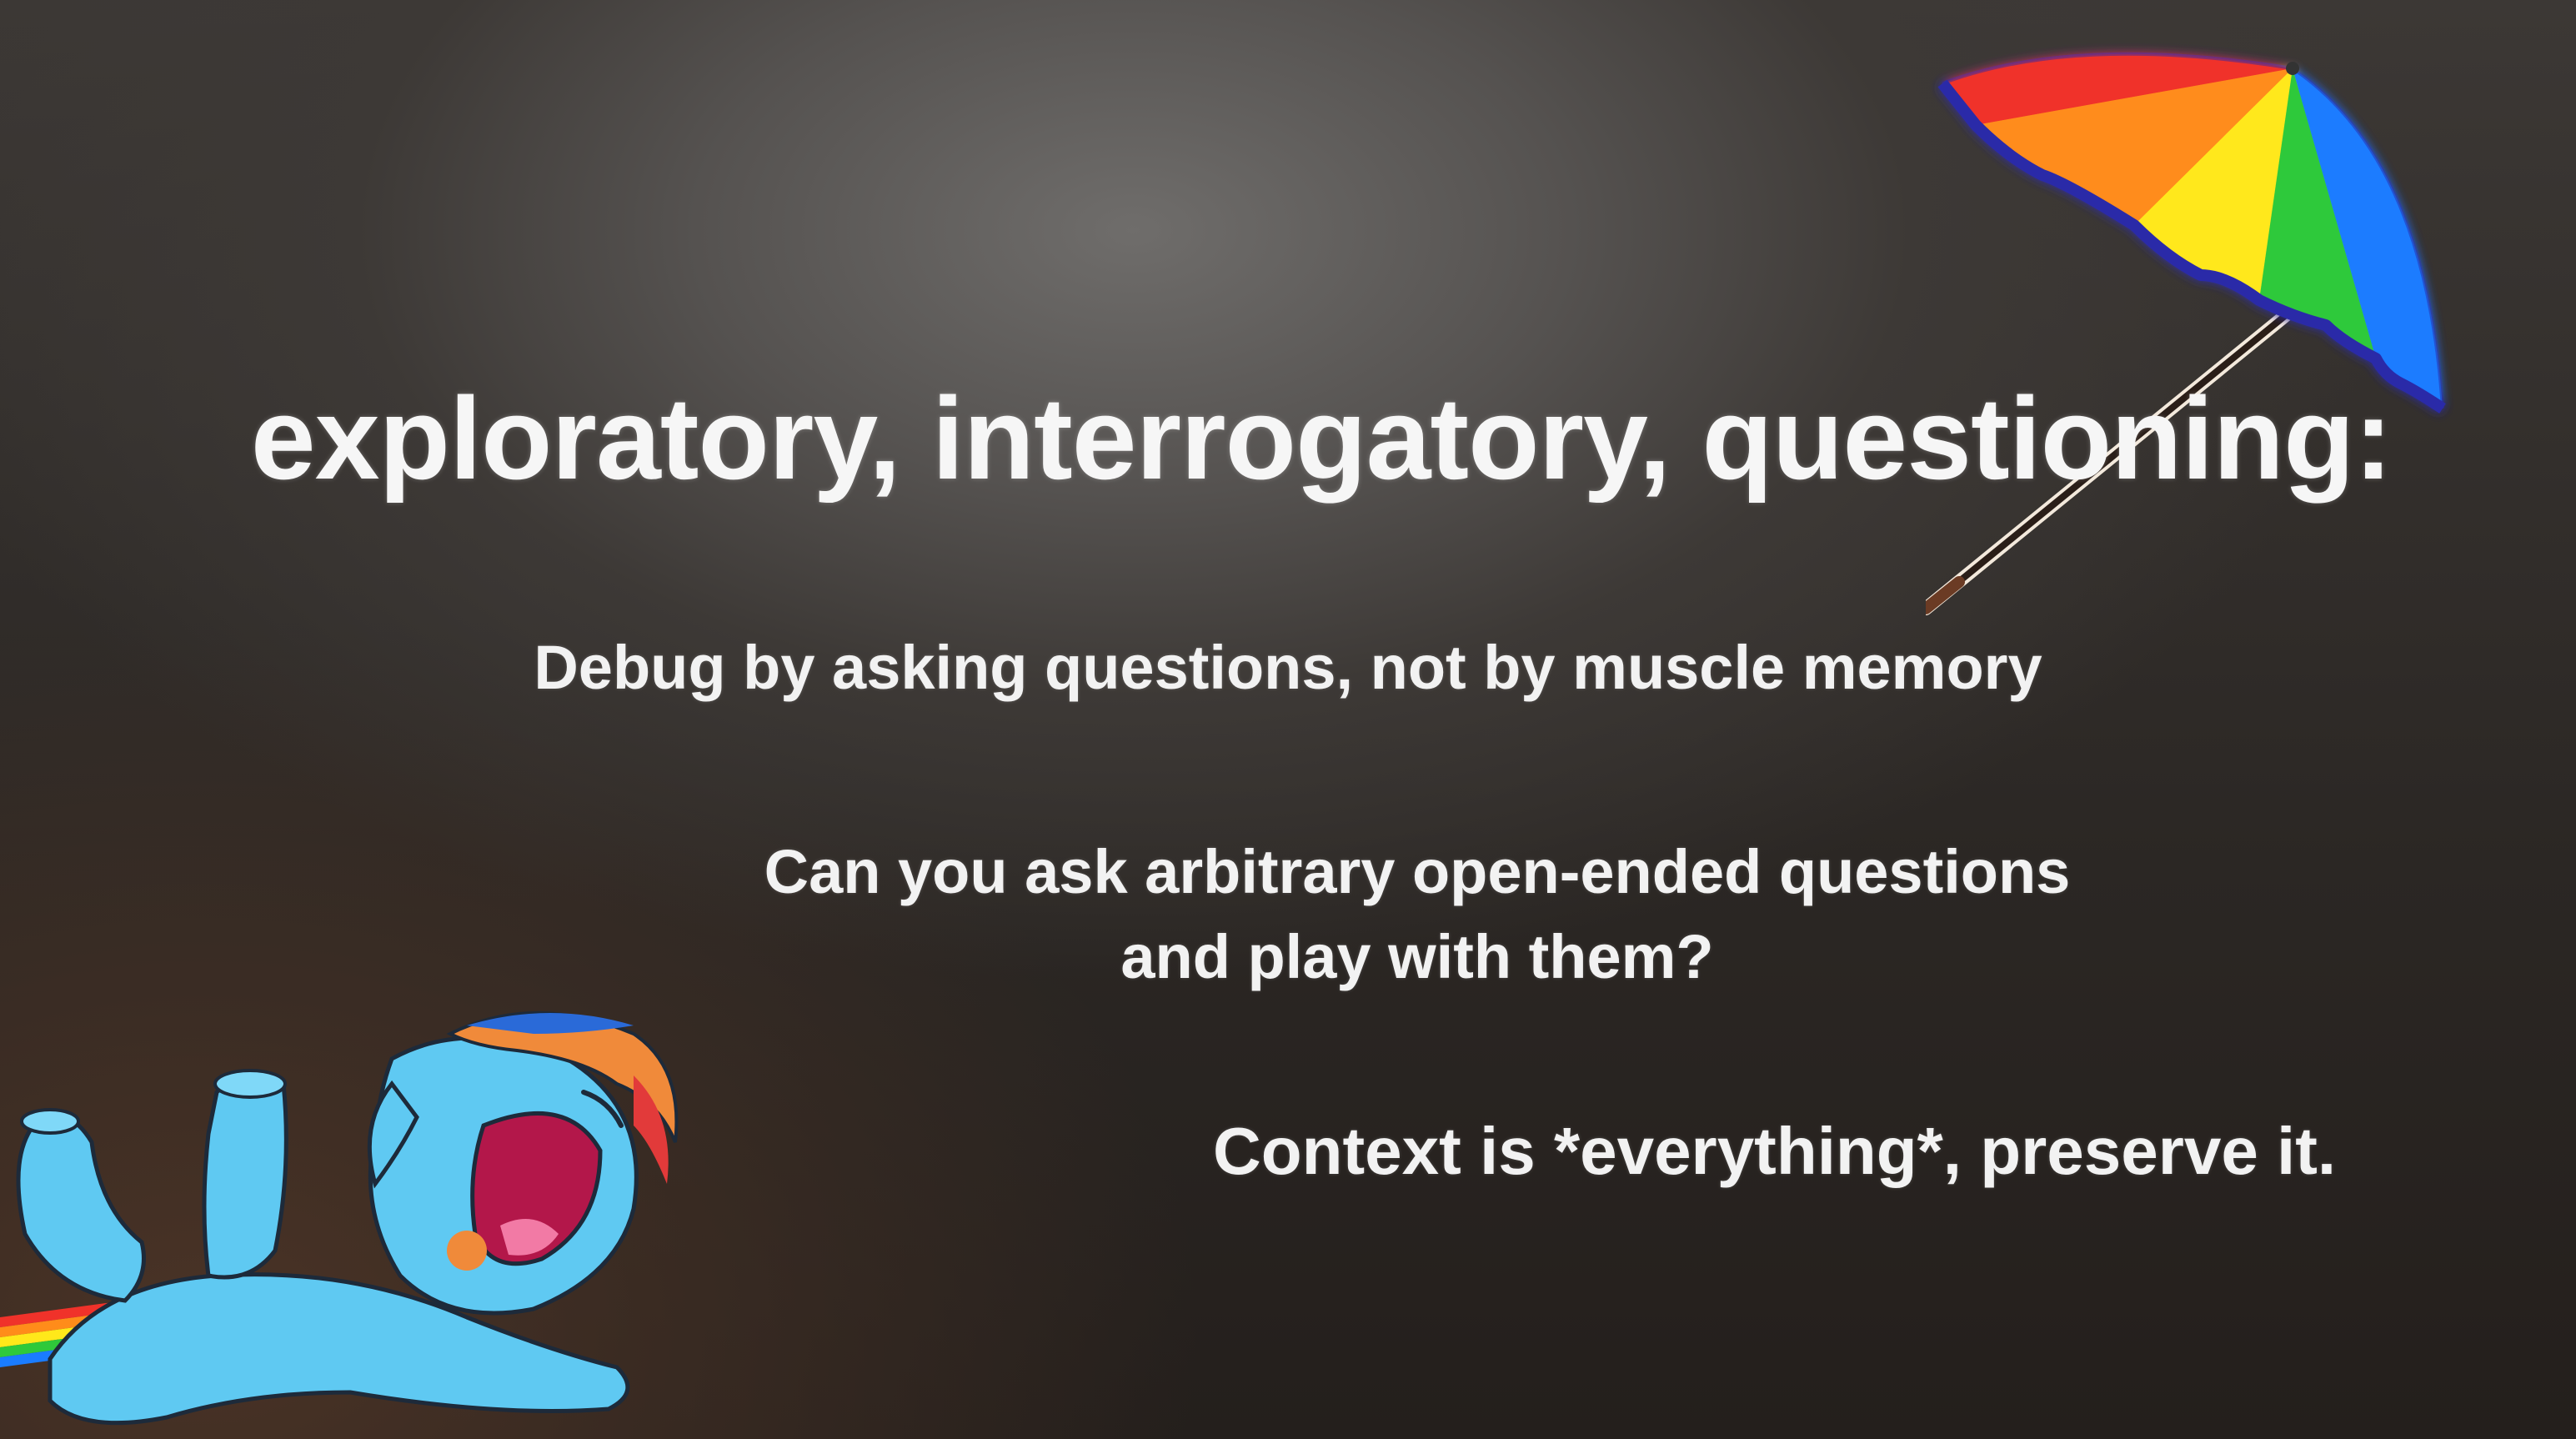  I want to click on question-line-2: and play with them?, so click(1417, 956).